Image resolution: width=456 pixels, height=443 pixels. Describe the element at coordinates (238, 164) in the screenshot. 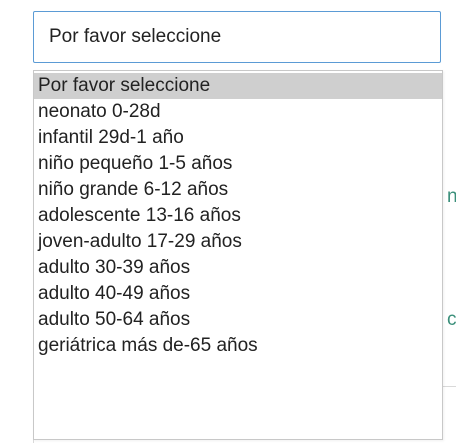

I see `option-nino-pequeno: niño pequeño 1-5 años` at that location.